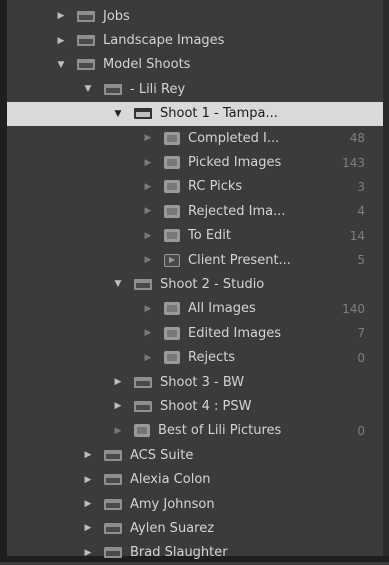 The image size is (389, 565). I want to click on tree-item-label: Shoot 2 - Studio, so click(212, 284).